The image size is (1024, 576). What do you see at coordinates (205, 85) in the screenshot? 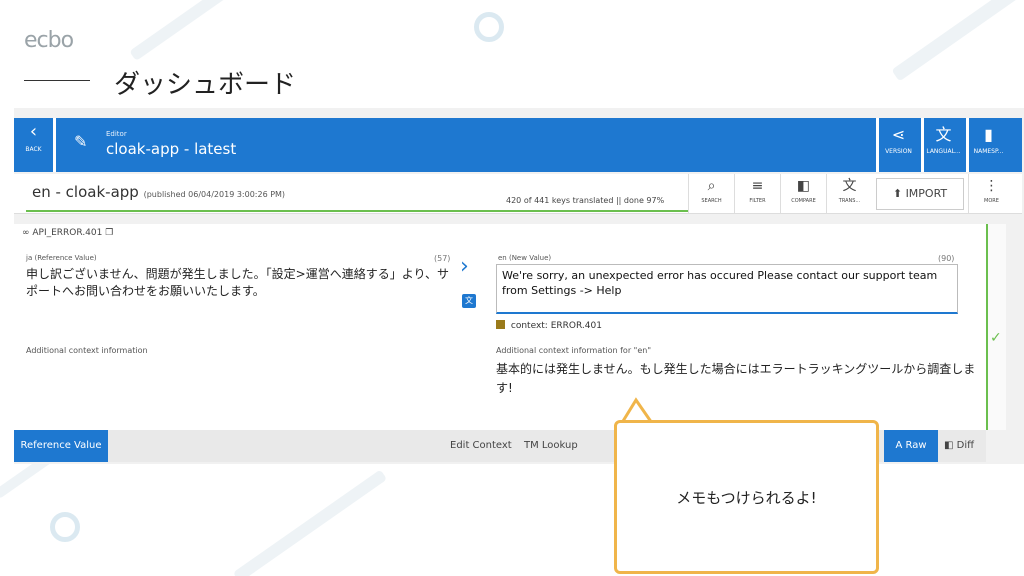
I see `page-title: ダッシュボード` at bounding box center [205, 85].